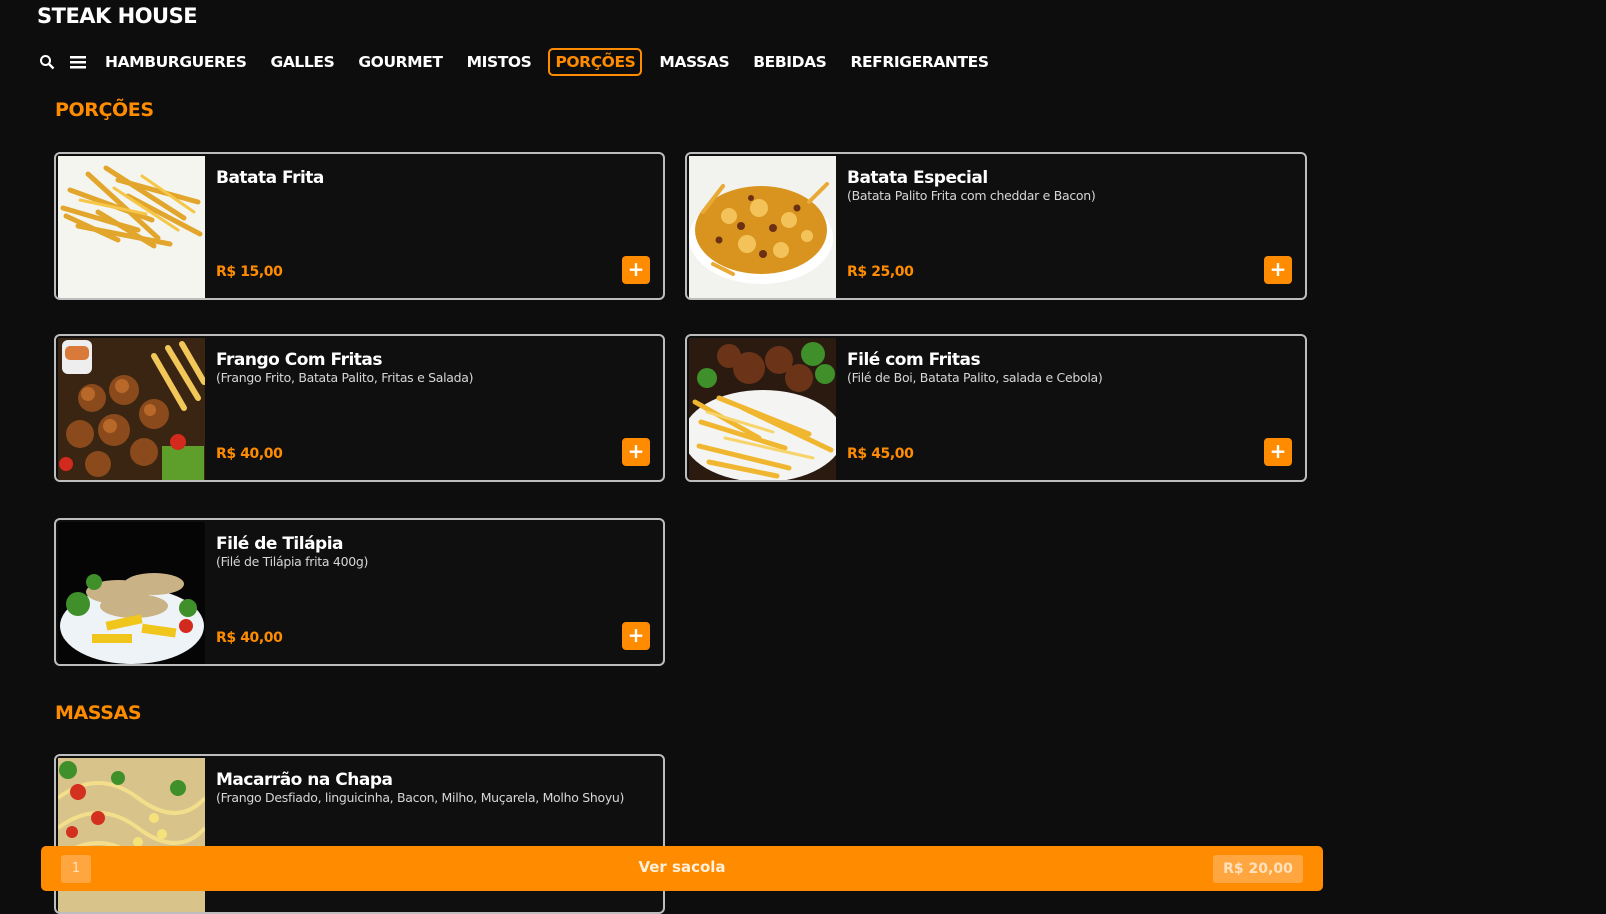 Image resolution: width=1606 pixels, height=914 pixels. I want to click on nav-tab-bebidas: BEBIDAS, so click(789, 62).